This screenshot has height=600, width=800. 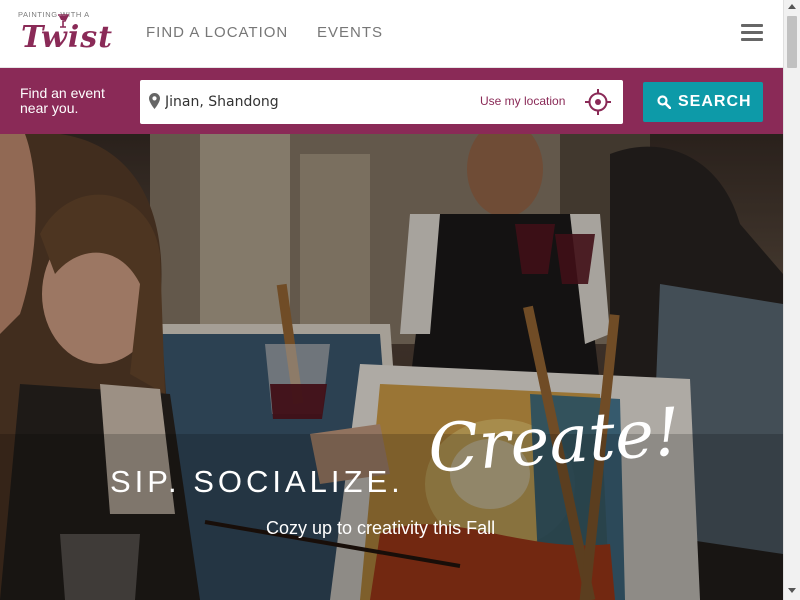 What do you see at coordinates (315, 102) in the screenshot?
I see `location-input` at bounding box center [315, 102].